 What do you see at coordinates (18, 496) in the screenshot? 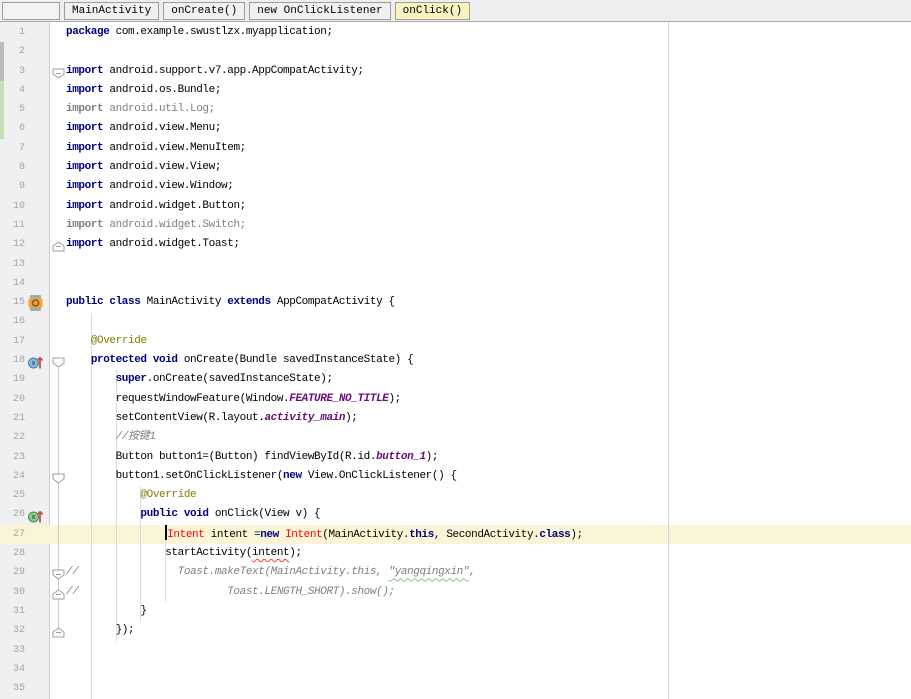
I see `line-number: 25` at bounding box center [18, 496].